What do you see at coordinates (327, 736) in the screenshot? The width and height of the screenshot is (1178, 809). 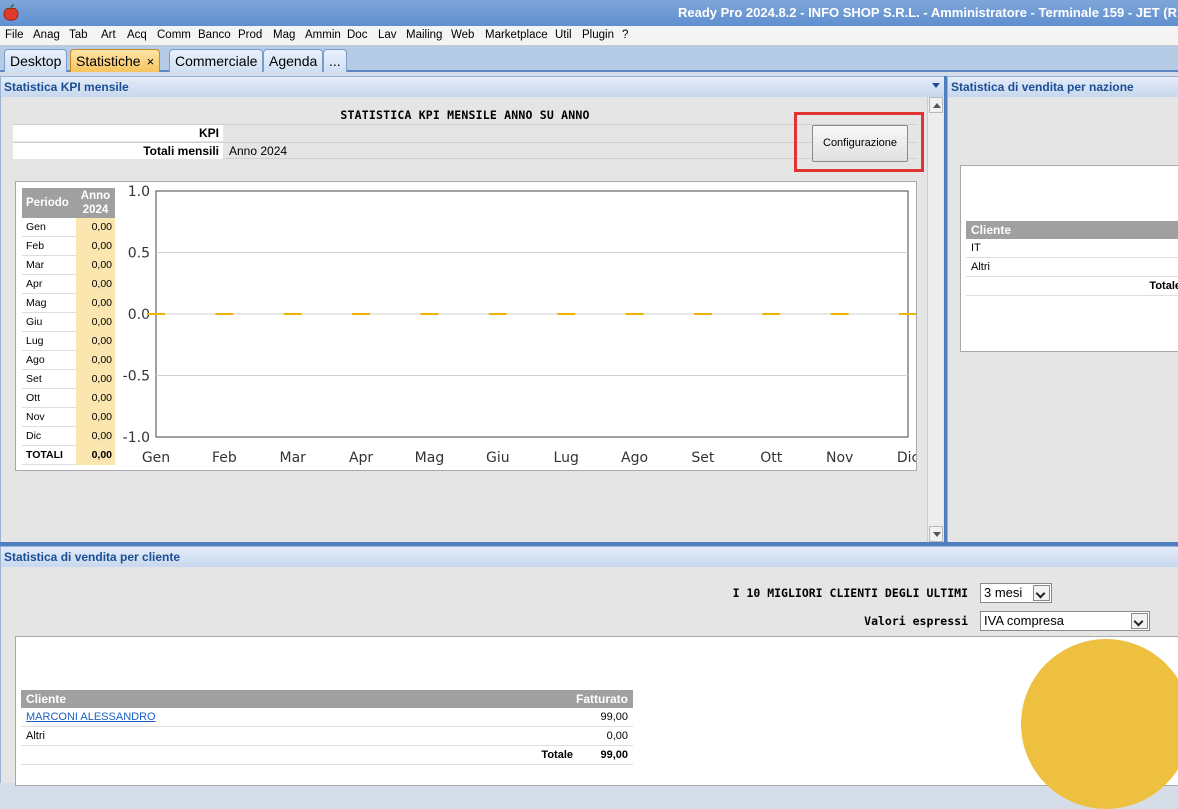 I see `client-row: Altri 0,00` at bounding box center [327, 736].